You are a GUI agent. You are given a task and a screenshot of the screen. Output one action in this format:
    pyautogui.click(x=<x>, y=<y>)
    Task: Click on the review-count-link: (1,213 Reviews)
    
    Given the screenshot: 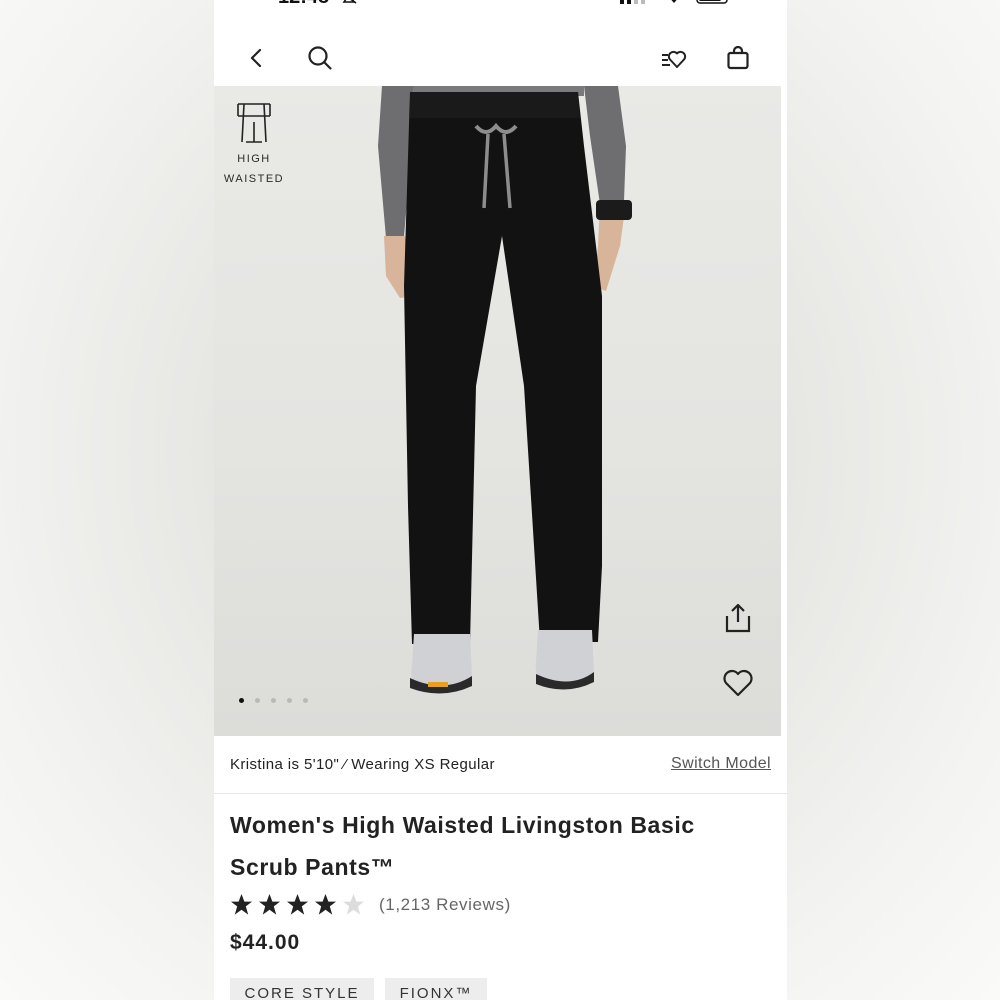 What is the action you would take?
    pyautogui.click(x=445, y=905)
    